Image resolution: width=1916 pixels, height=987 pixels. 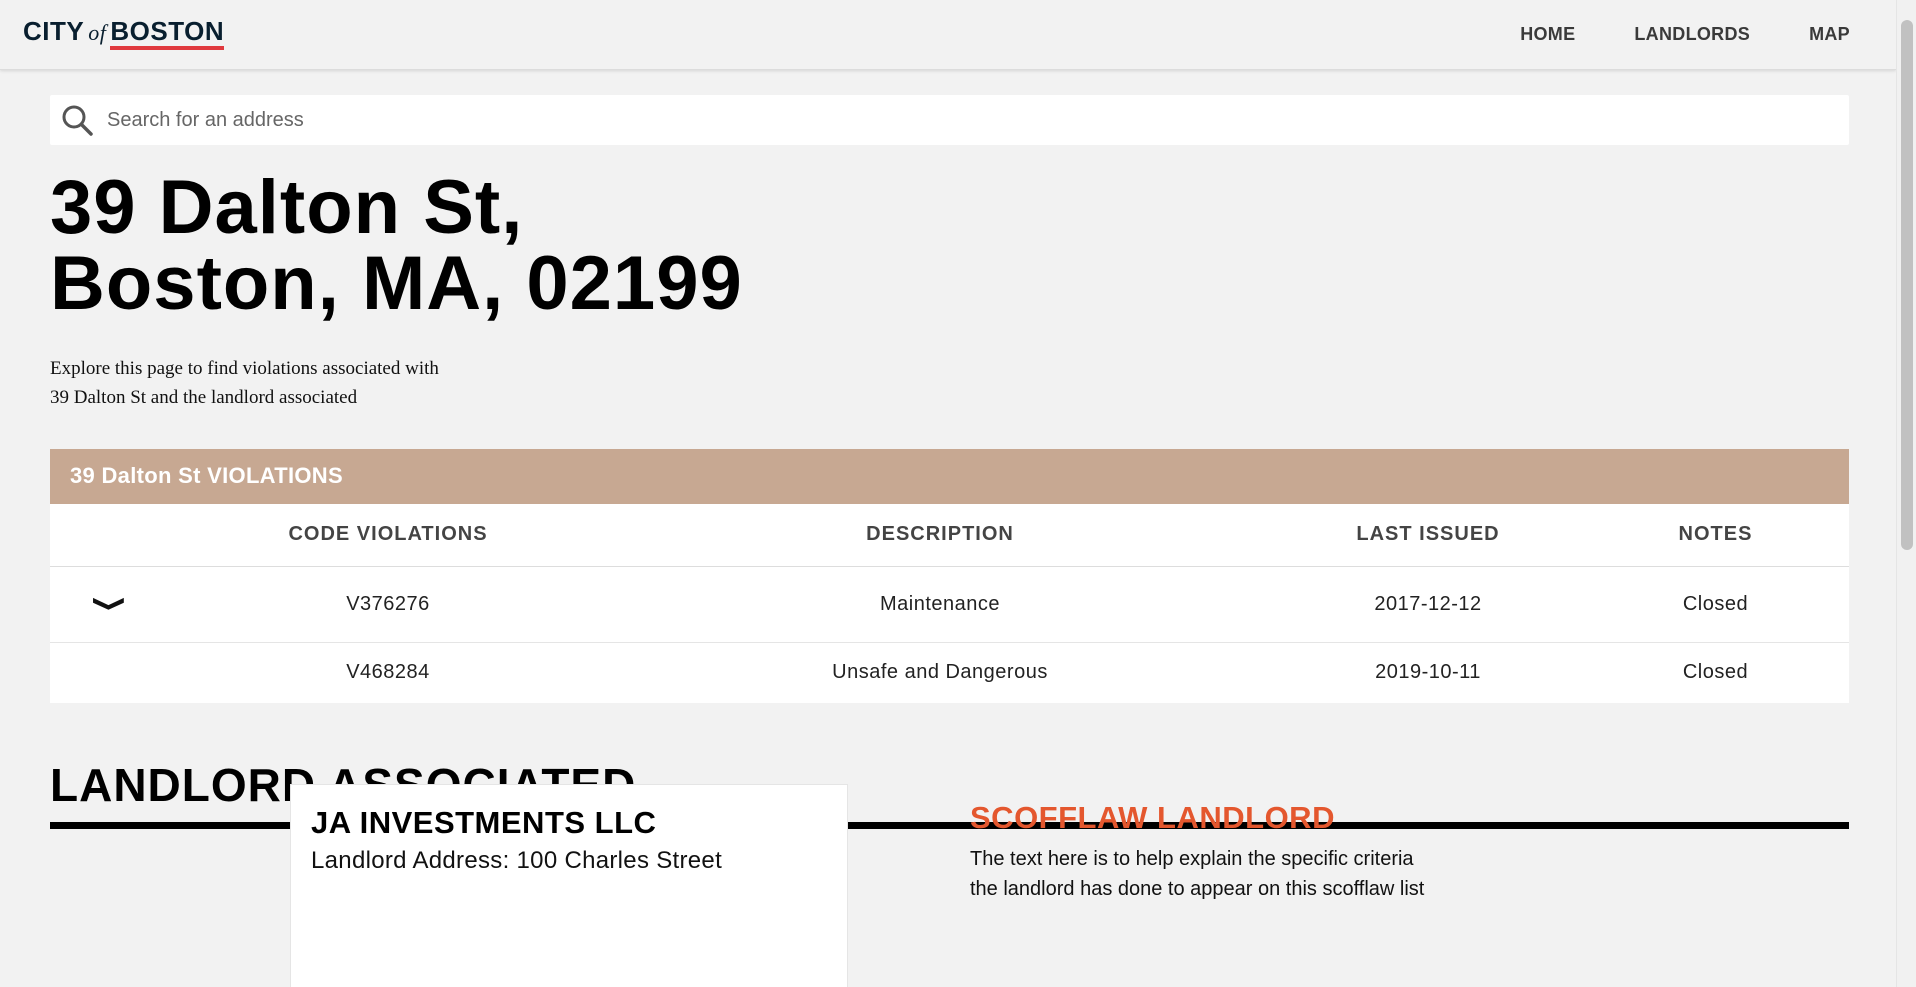 I want to click on column-header-notes: NOTES, so click(x=1715, y=535).